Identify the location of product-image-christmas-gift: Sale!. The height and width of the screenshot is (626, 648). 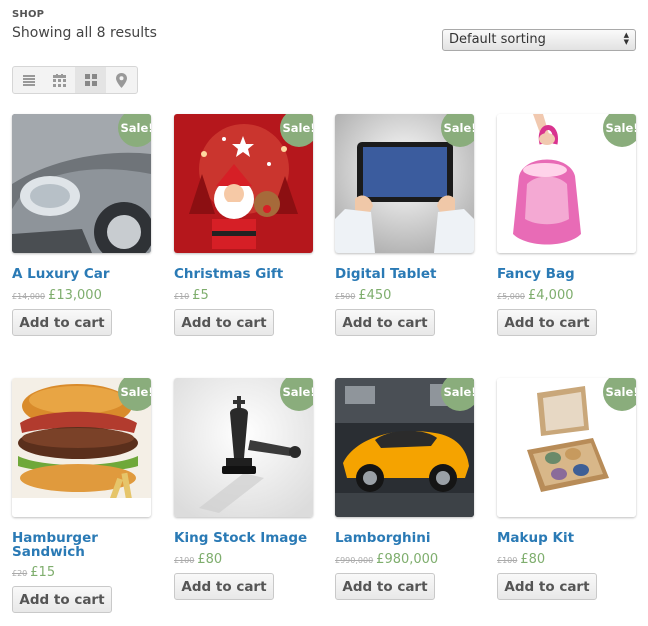
(243, 183).